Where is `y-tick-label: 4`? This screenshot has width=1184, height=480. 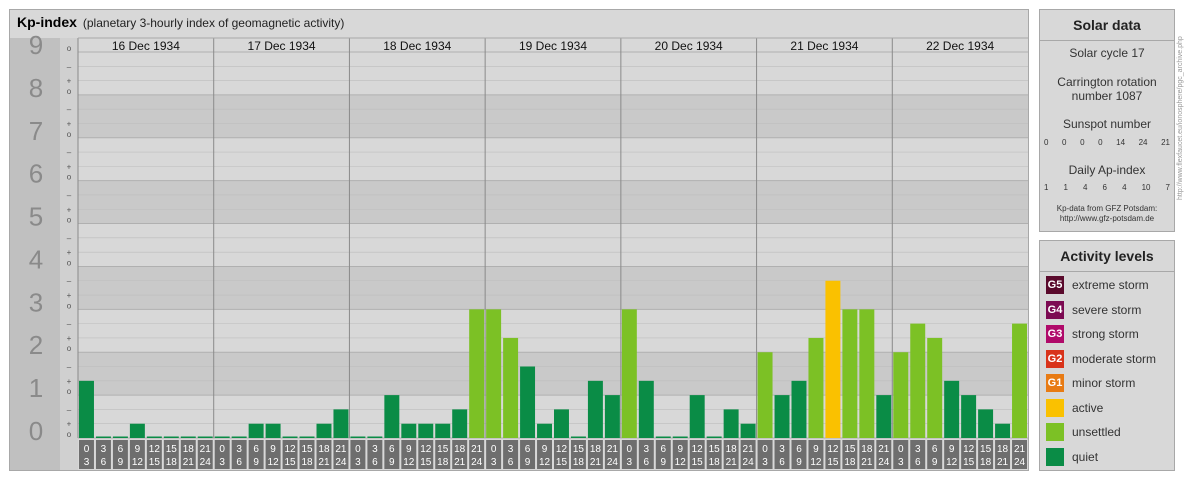 y-tick-label: 4 is located at coordinates (36, 259).